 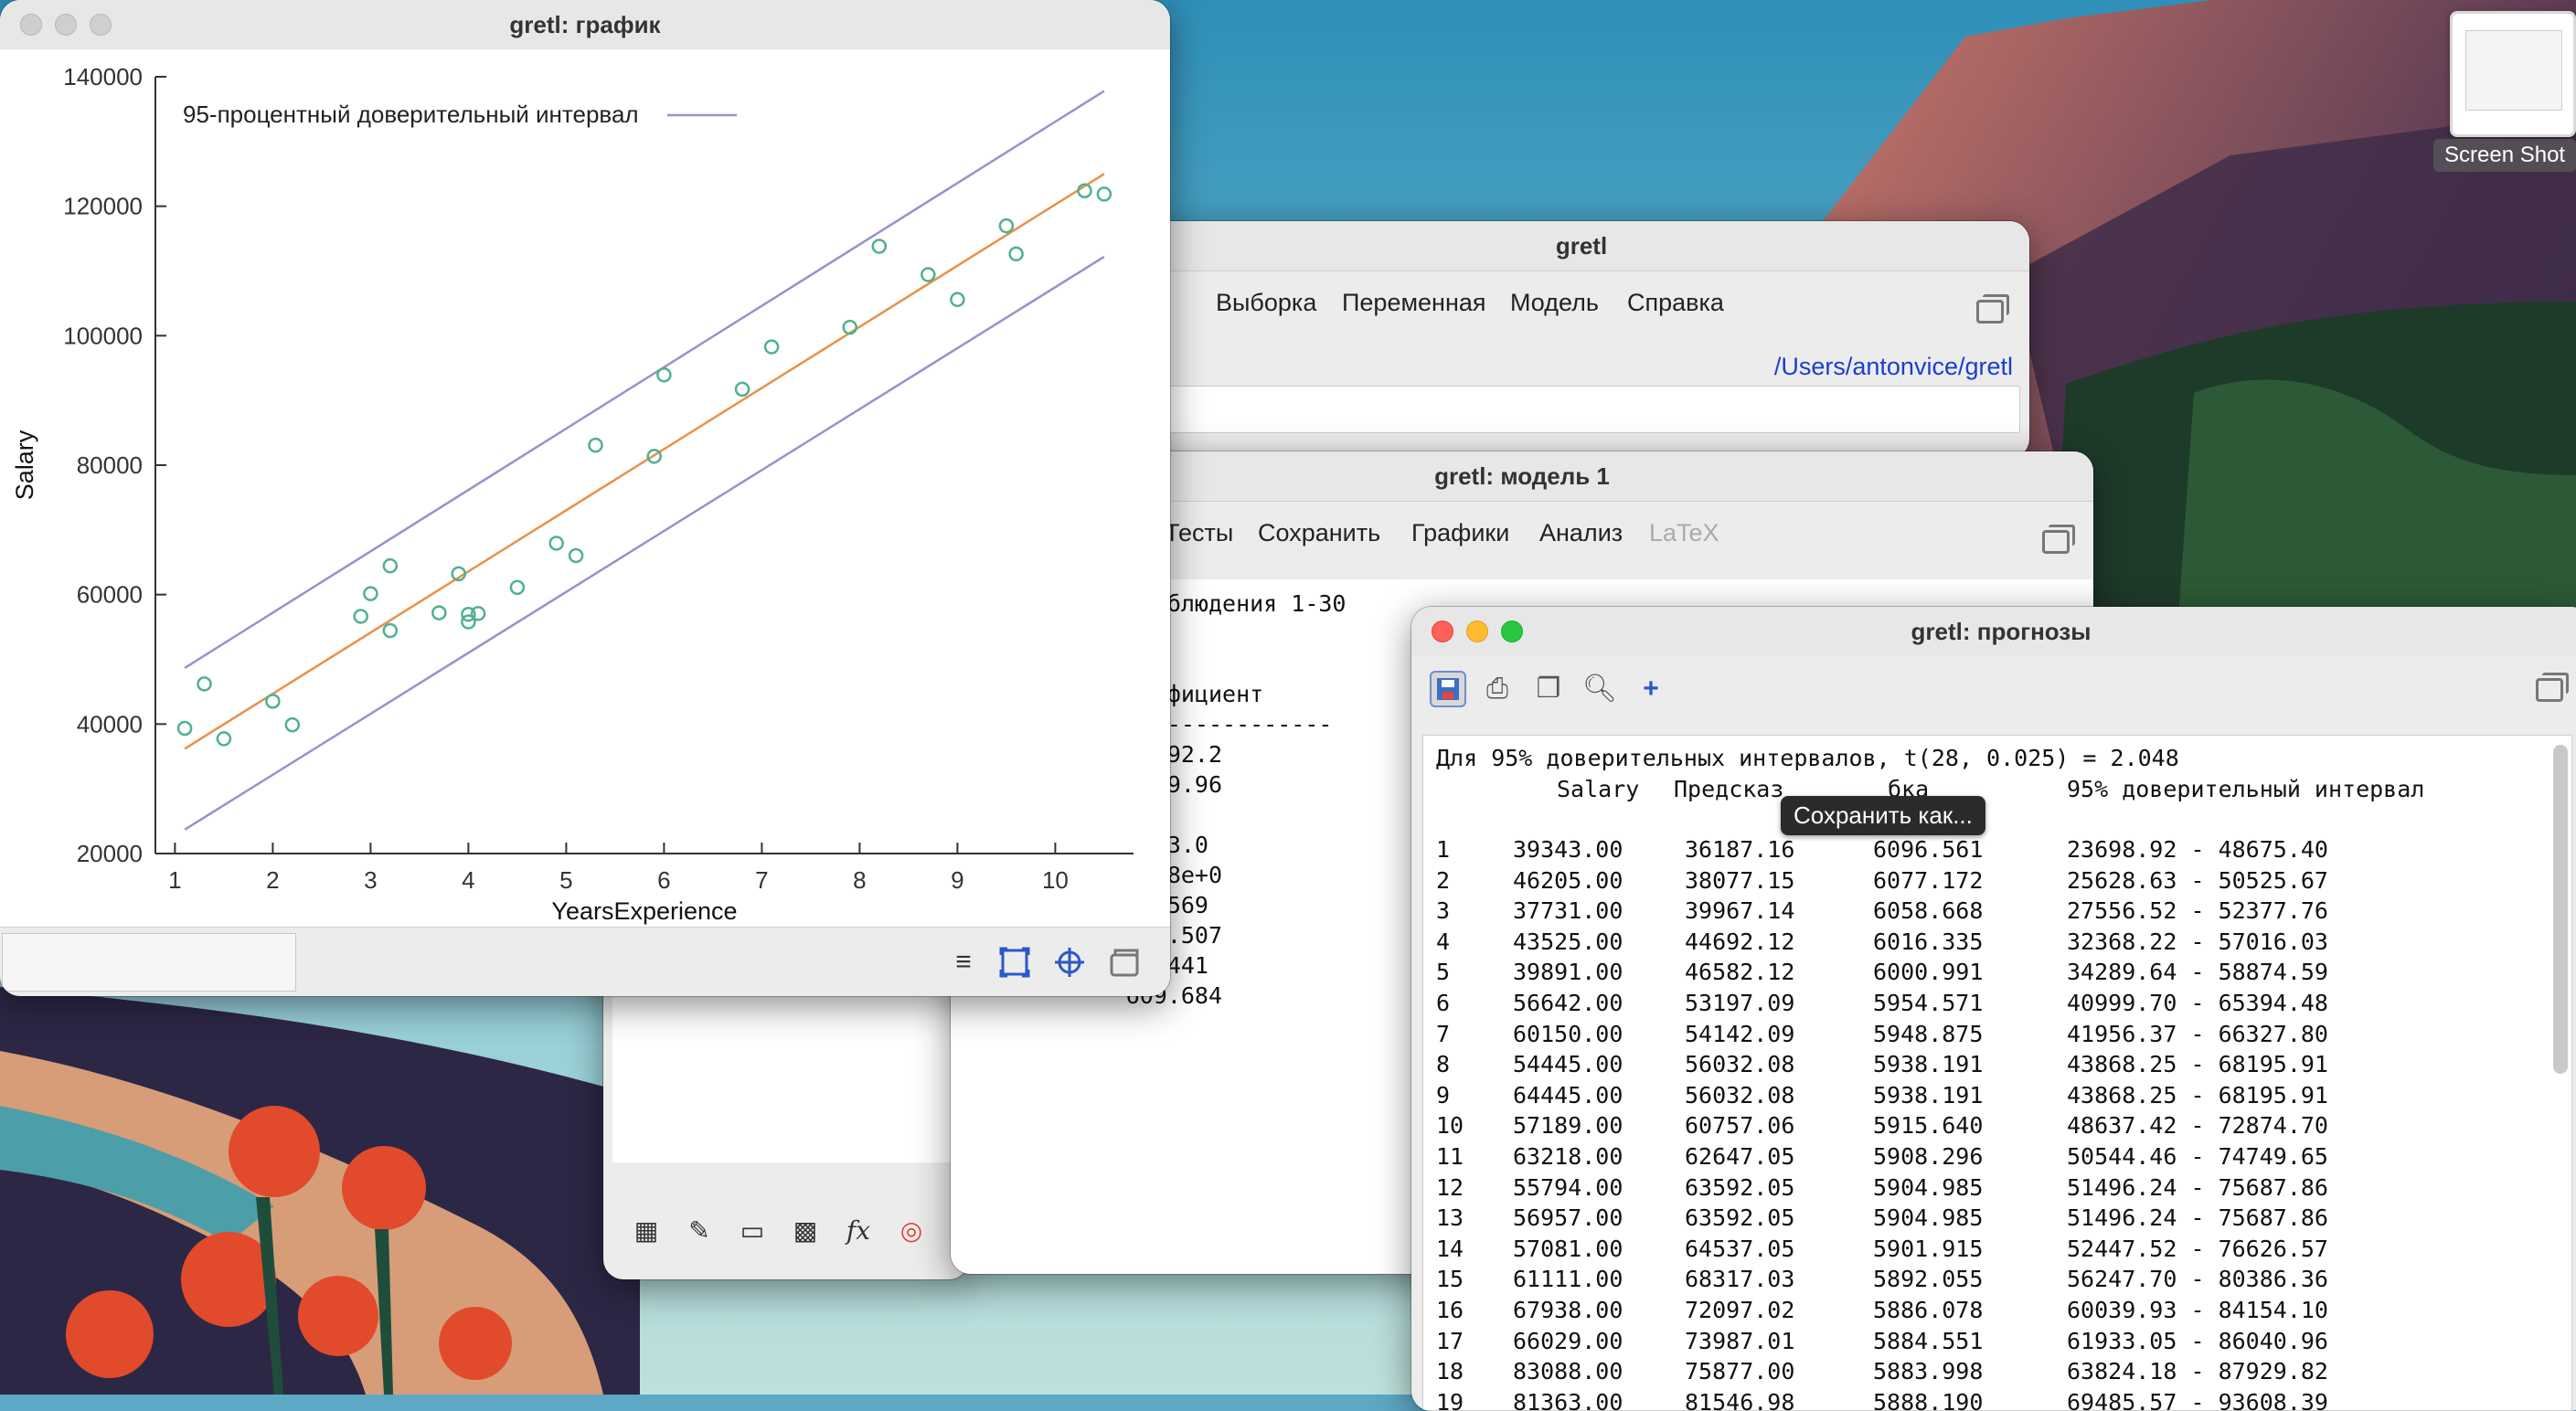 I want to click on row-salary: 57081.00, so click(x=1568, y=1248).